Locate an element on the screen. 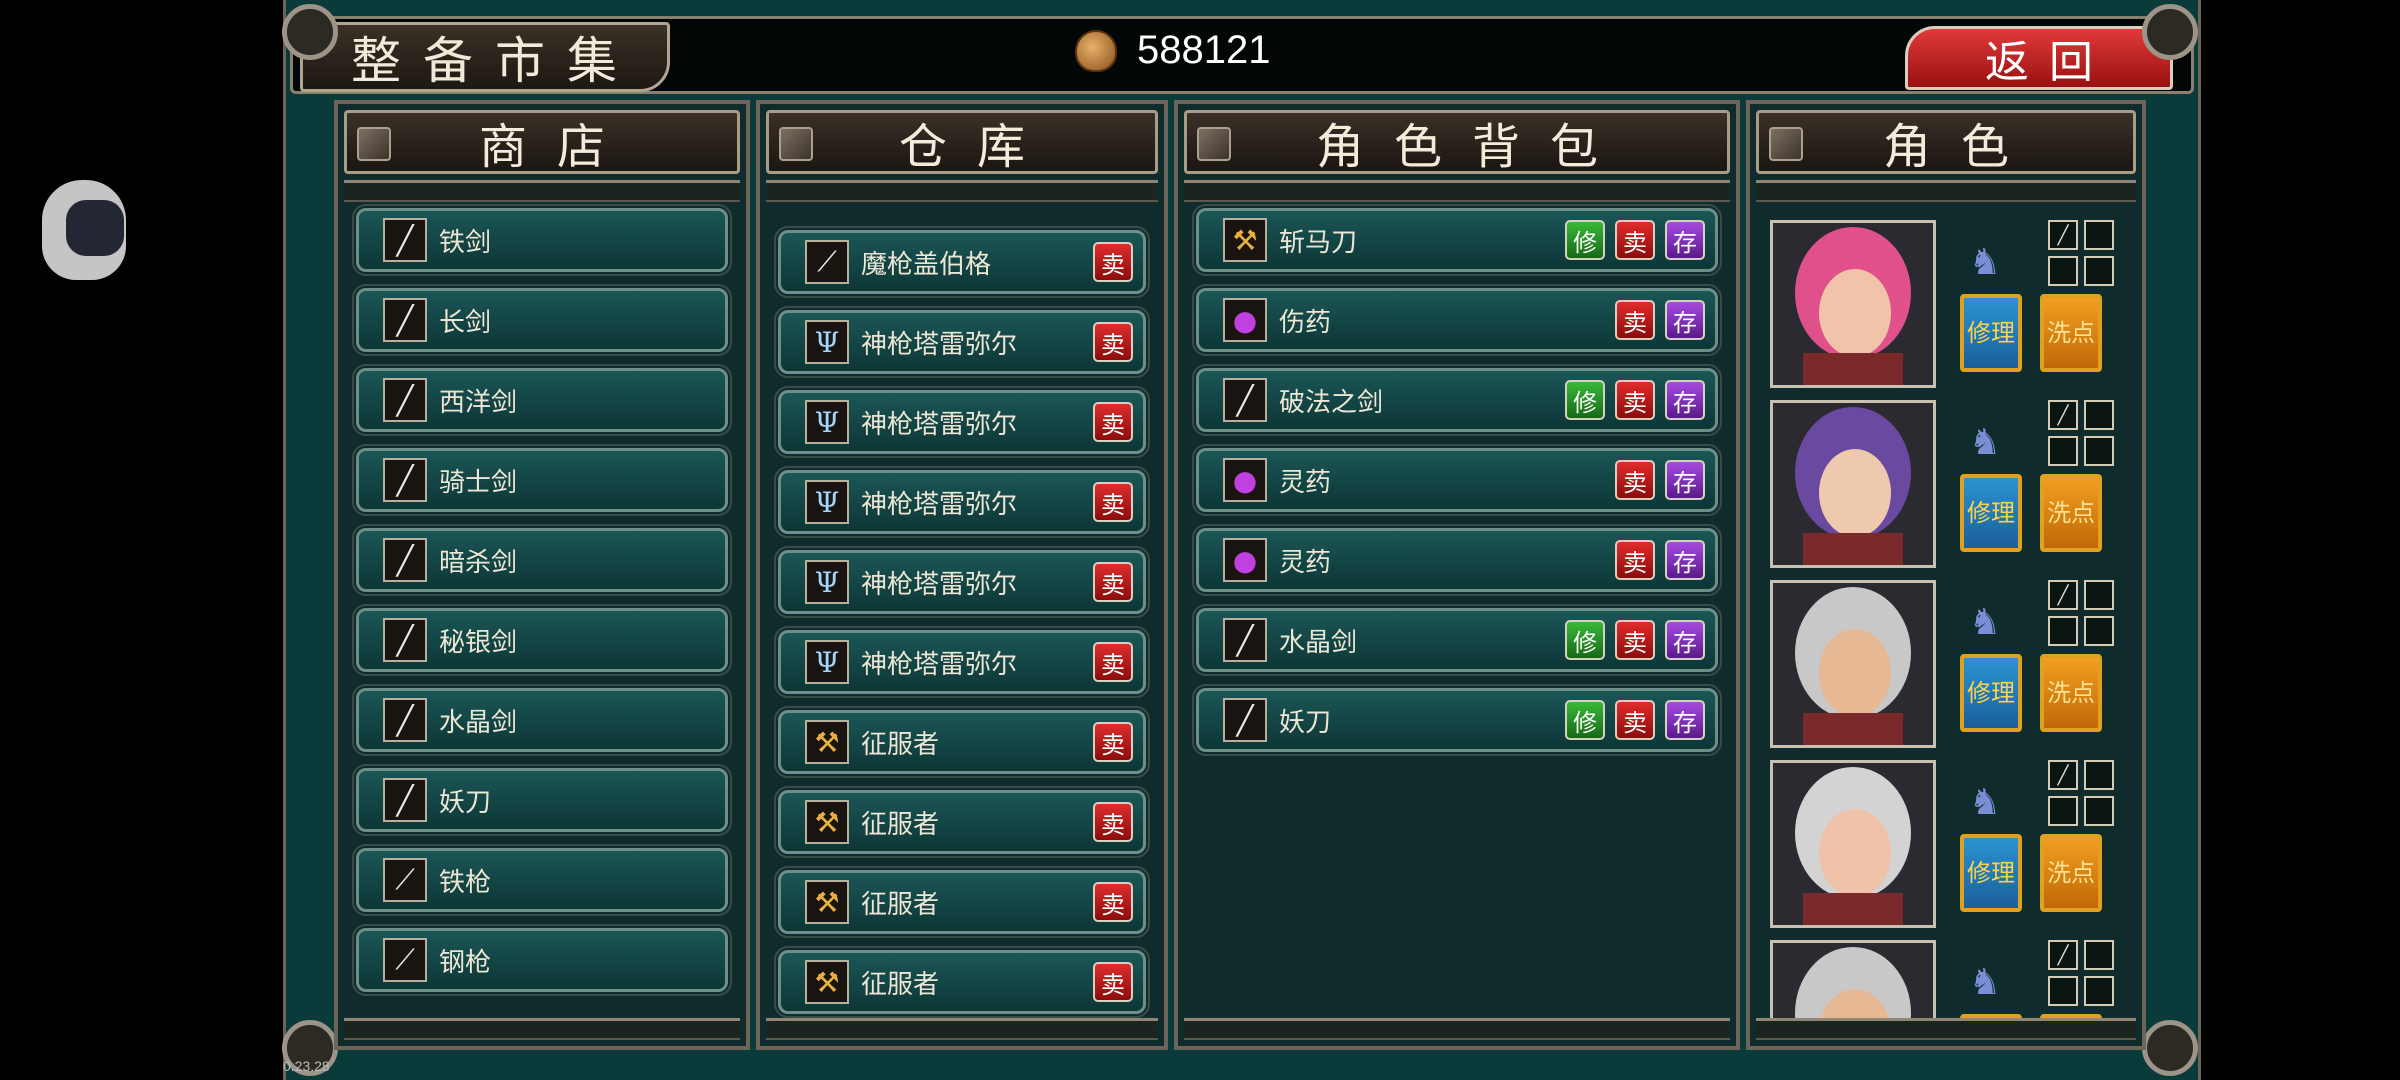 This screenshot has height=1080, width=2400. bag-item: ╱ 妖刀 修卖存 is located at coordinates (1457, 720).